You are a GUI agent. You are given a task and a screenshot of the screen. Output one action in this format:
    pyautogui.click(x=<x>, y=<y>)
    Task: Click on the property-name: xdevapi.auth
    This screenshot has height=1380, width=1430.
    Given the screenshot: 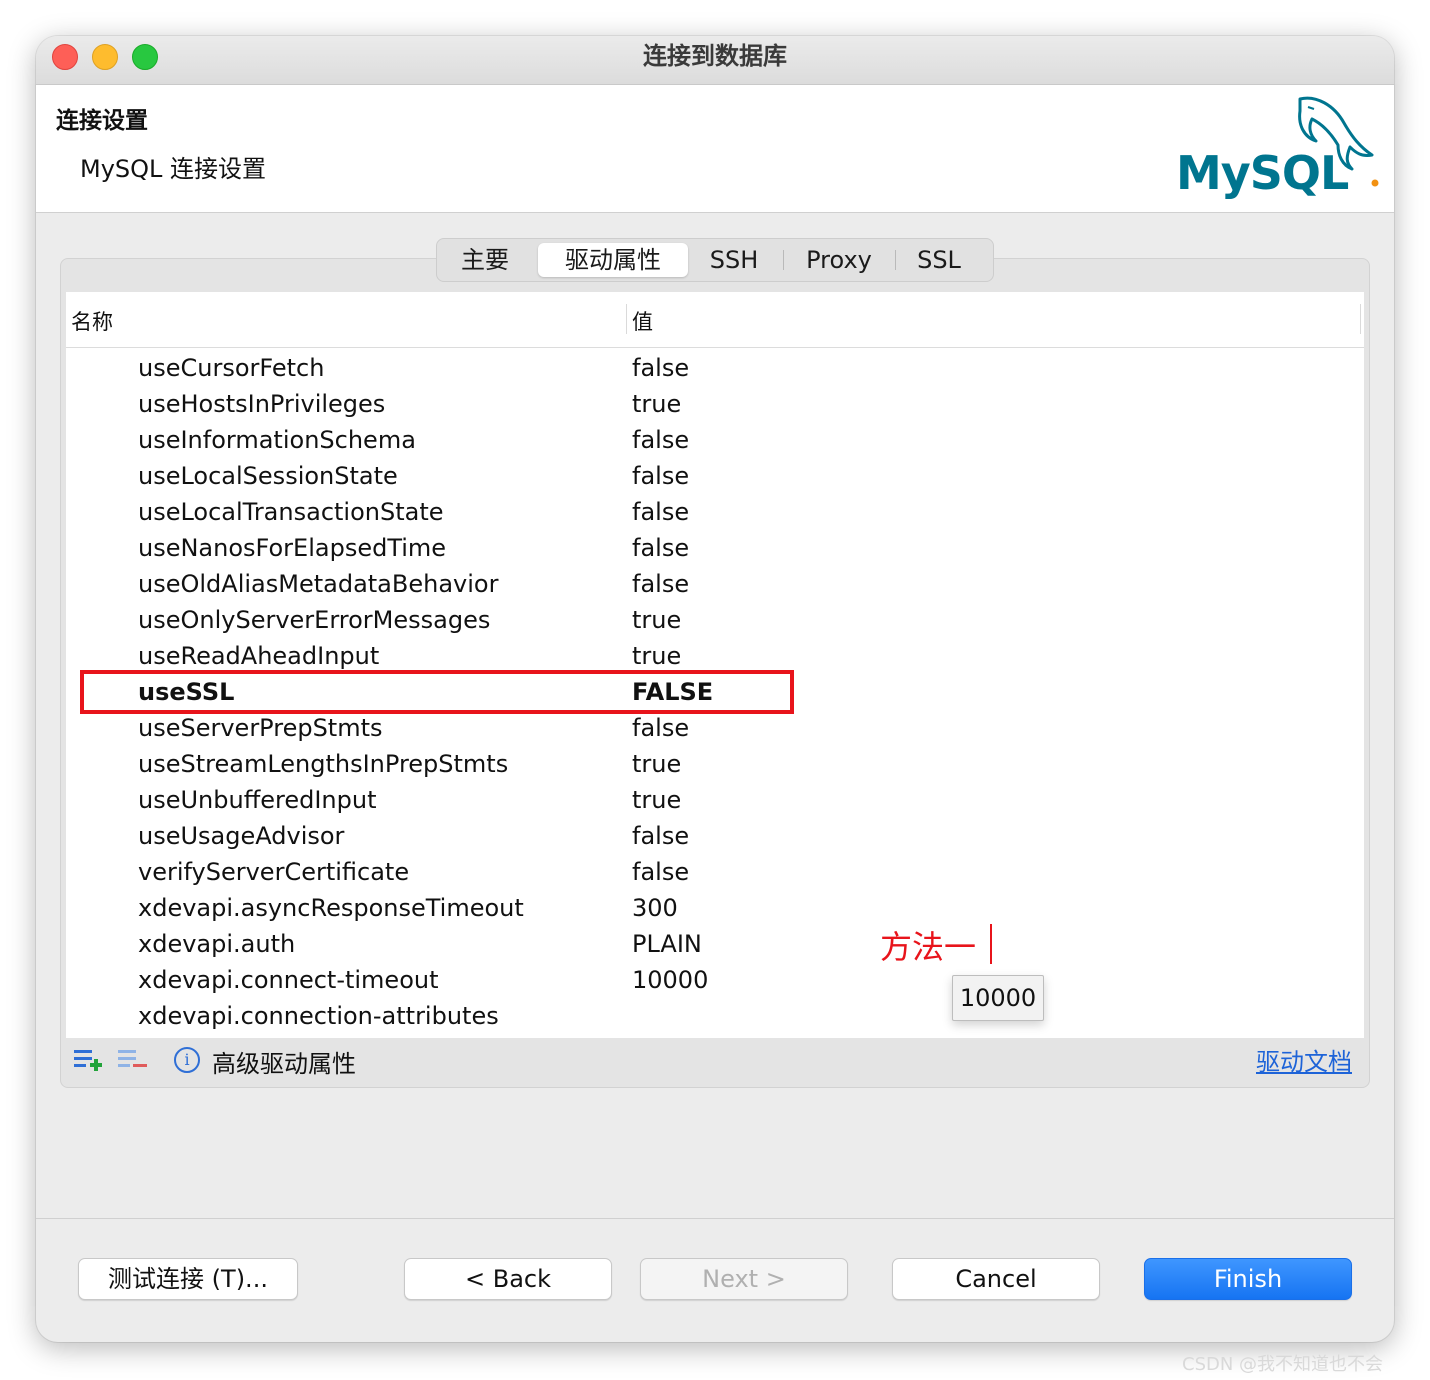 What is the action you would take?
    pyautogui.click(x=217, y=944)
    